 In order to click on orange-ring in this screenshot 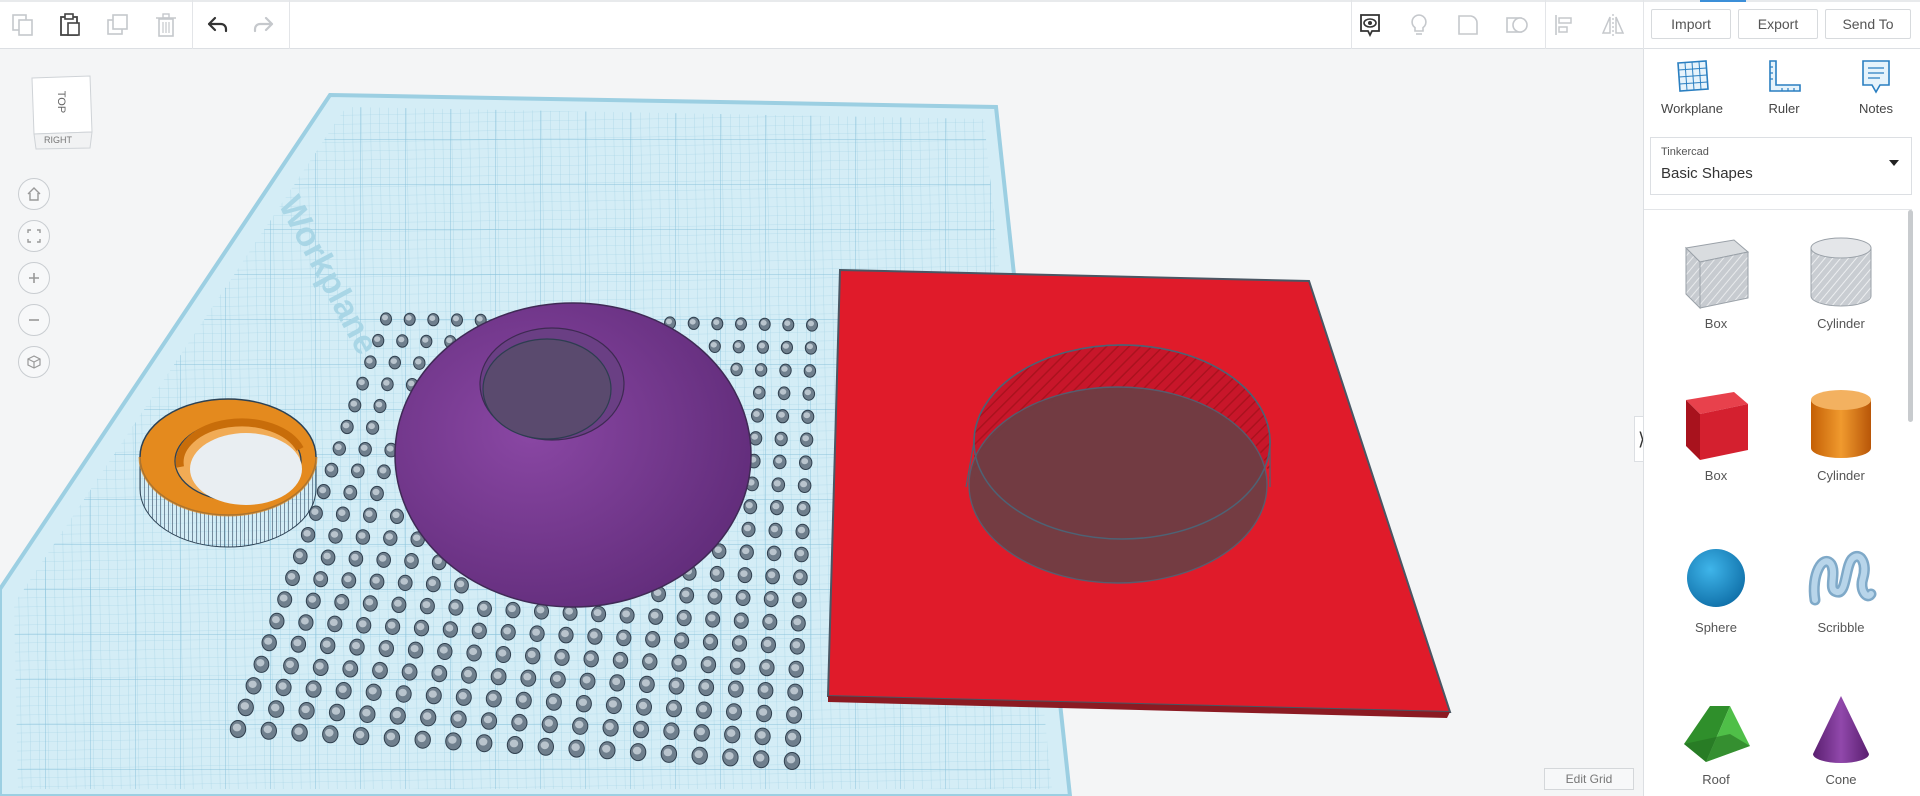, I will do `click(228, 473)`.